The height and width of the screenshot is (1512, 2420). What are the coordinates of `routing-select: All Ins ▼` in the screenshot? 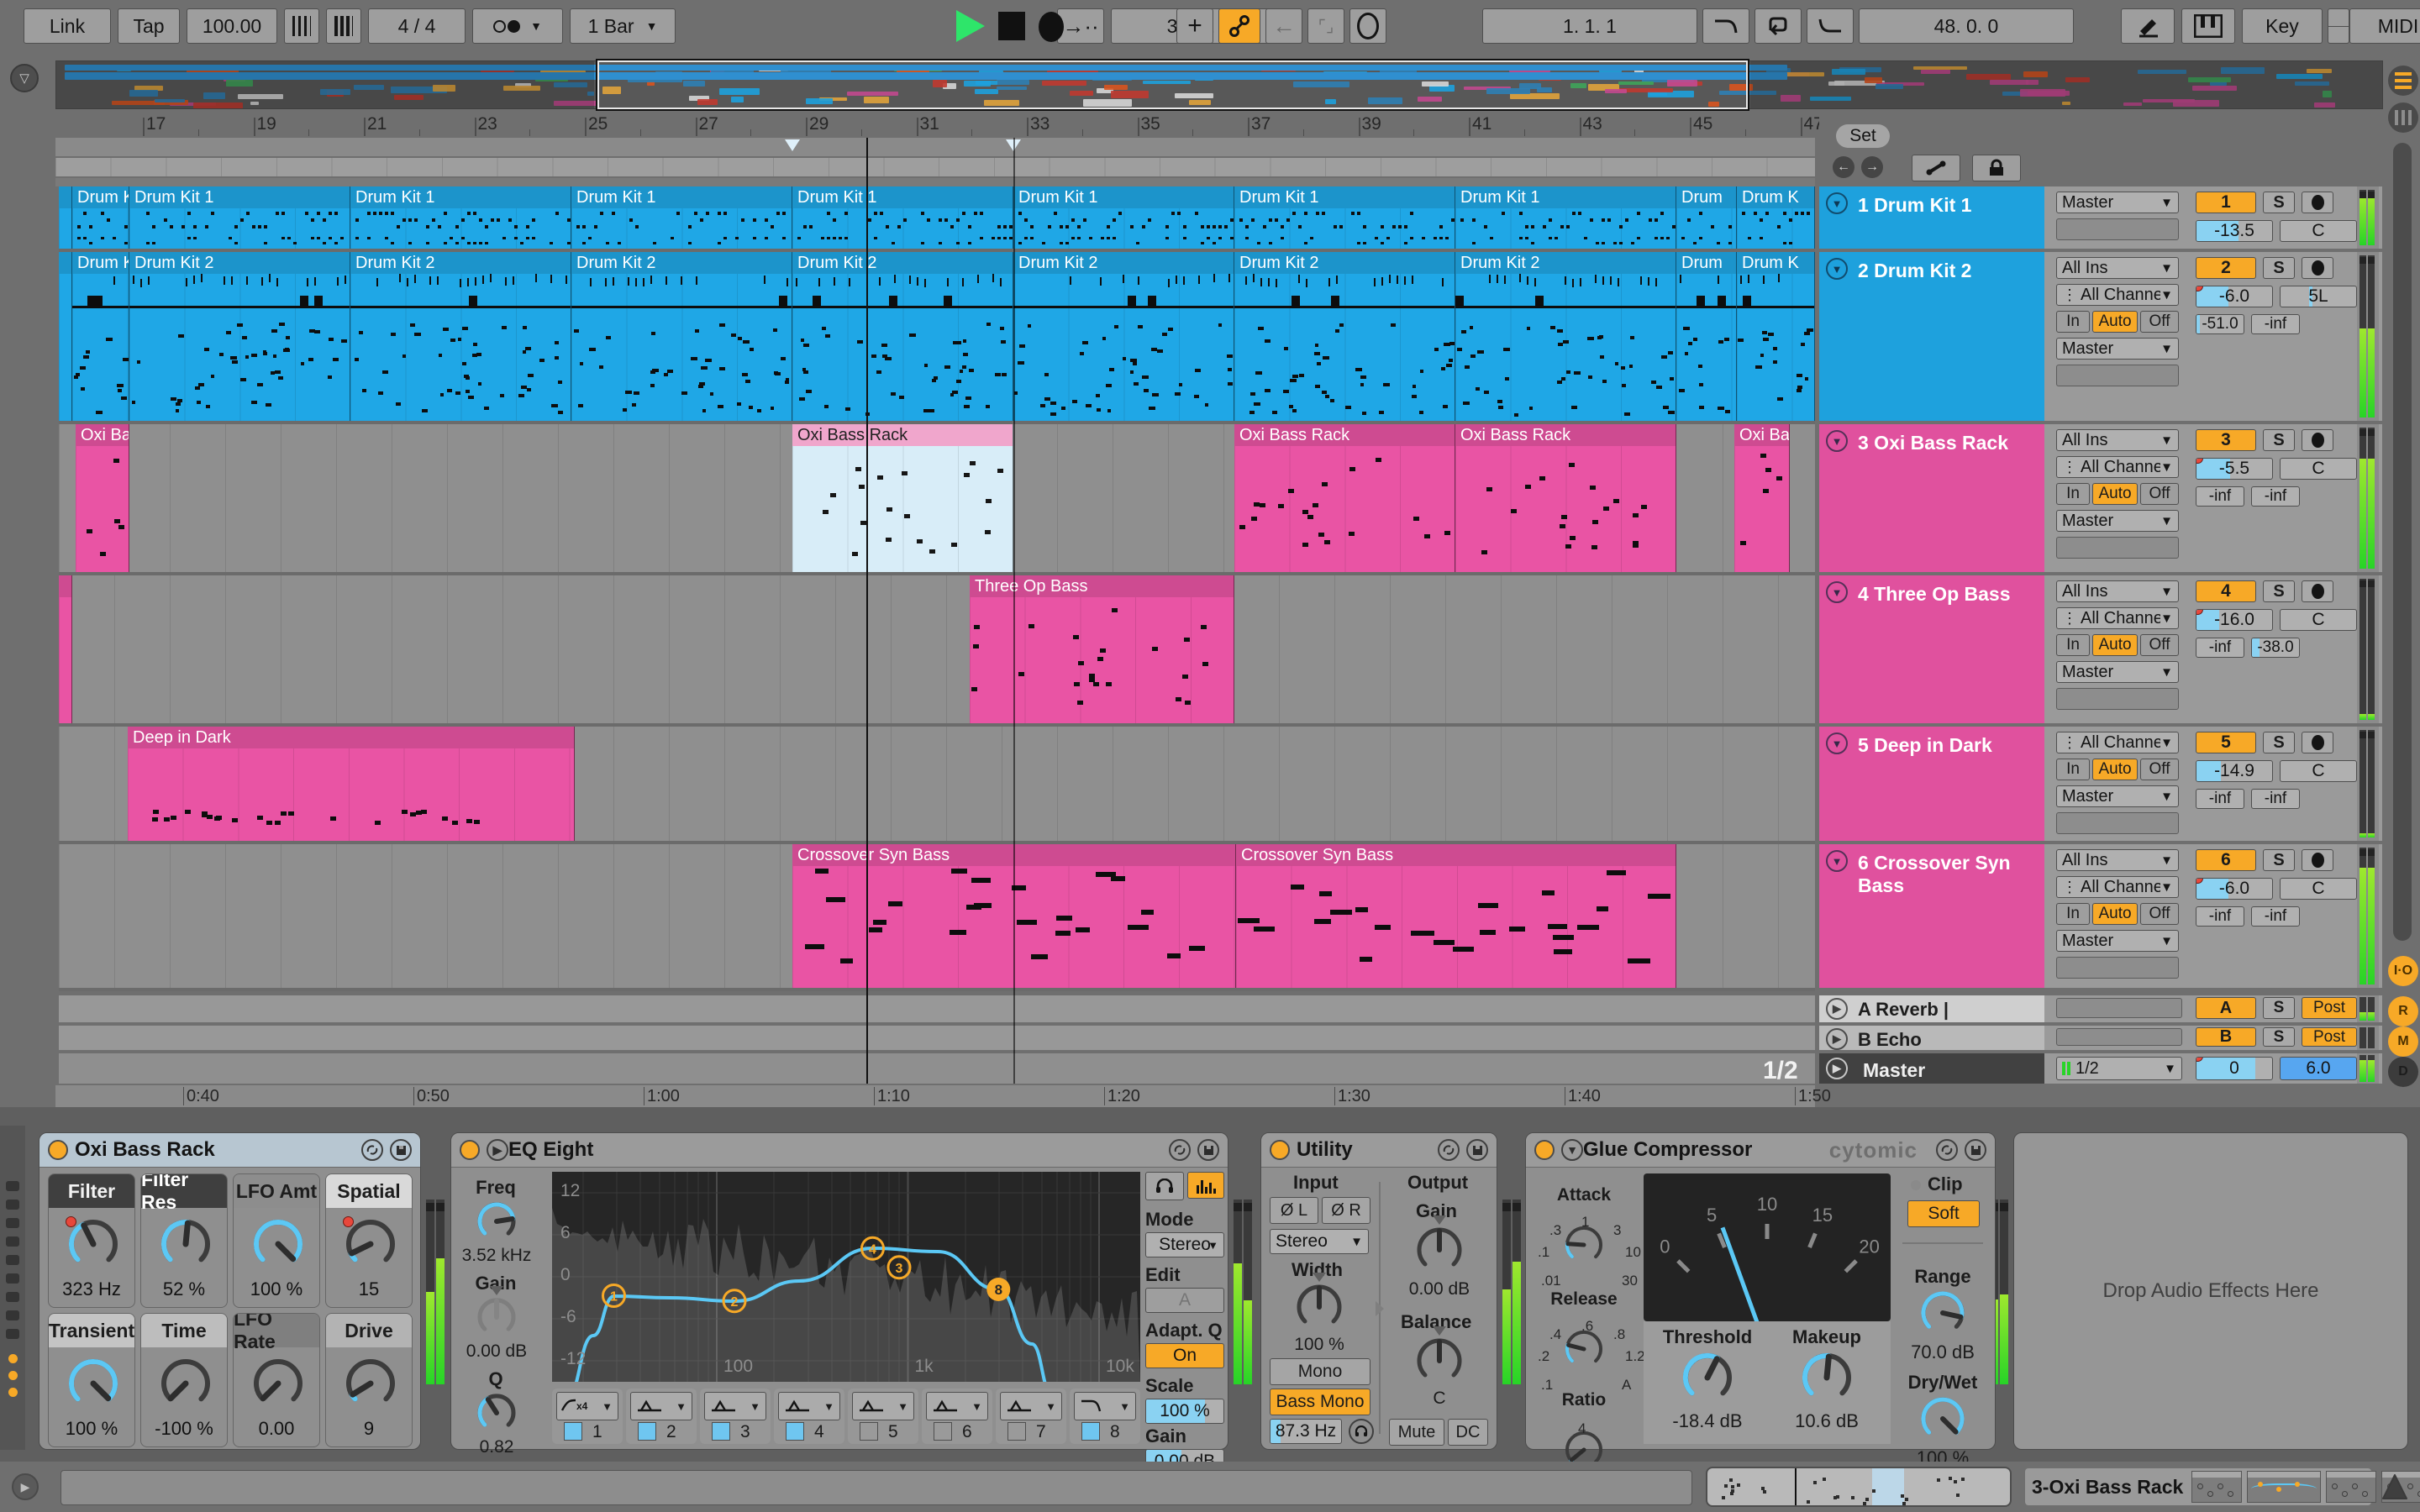 It's located at (2117, 268).